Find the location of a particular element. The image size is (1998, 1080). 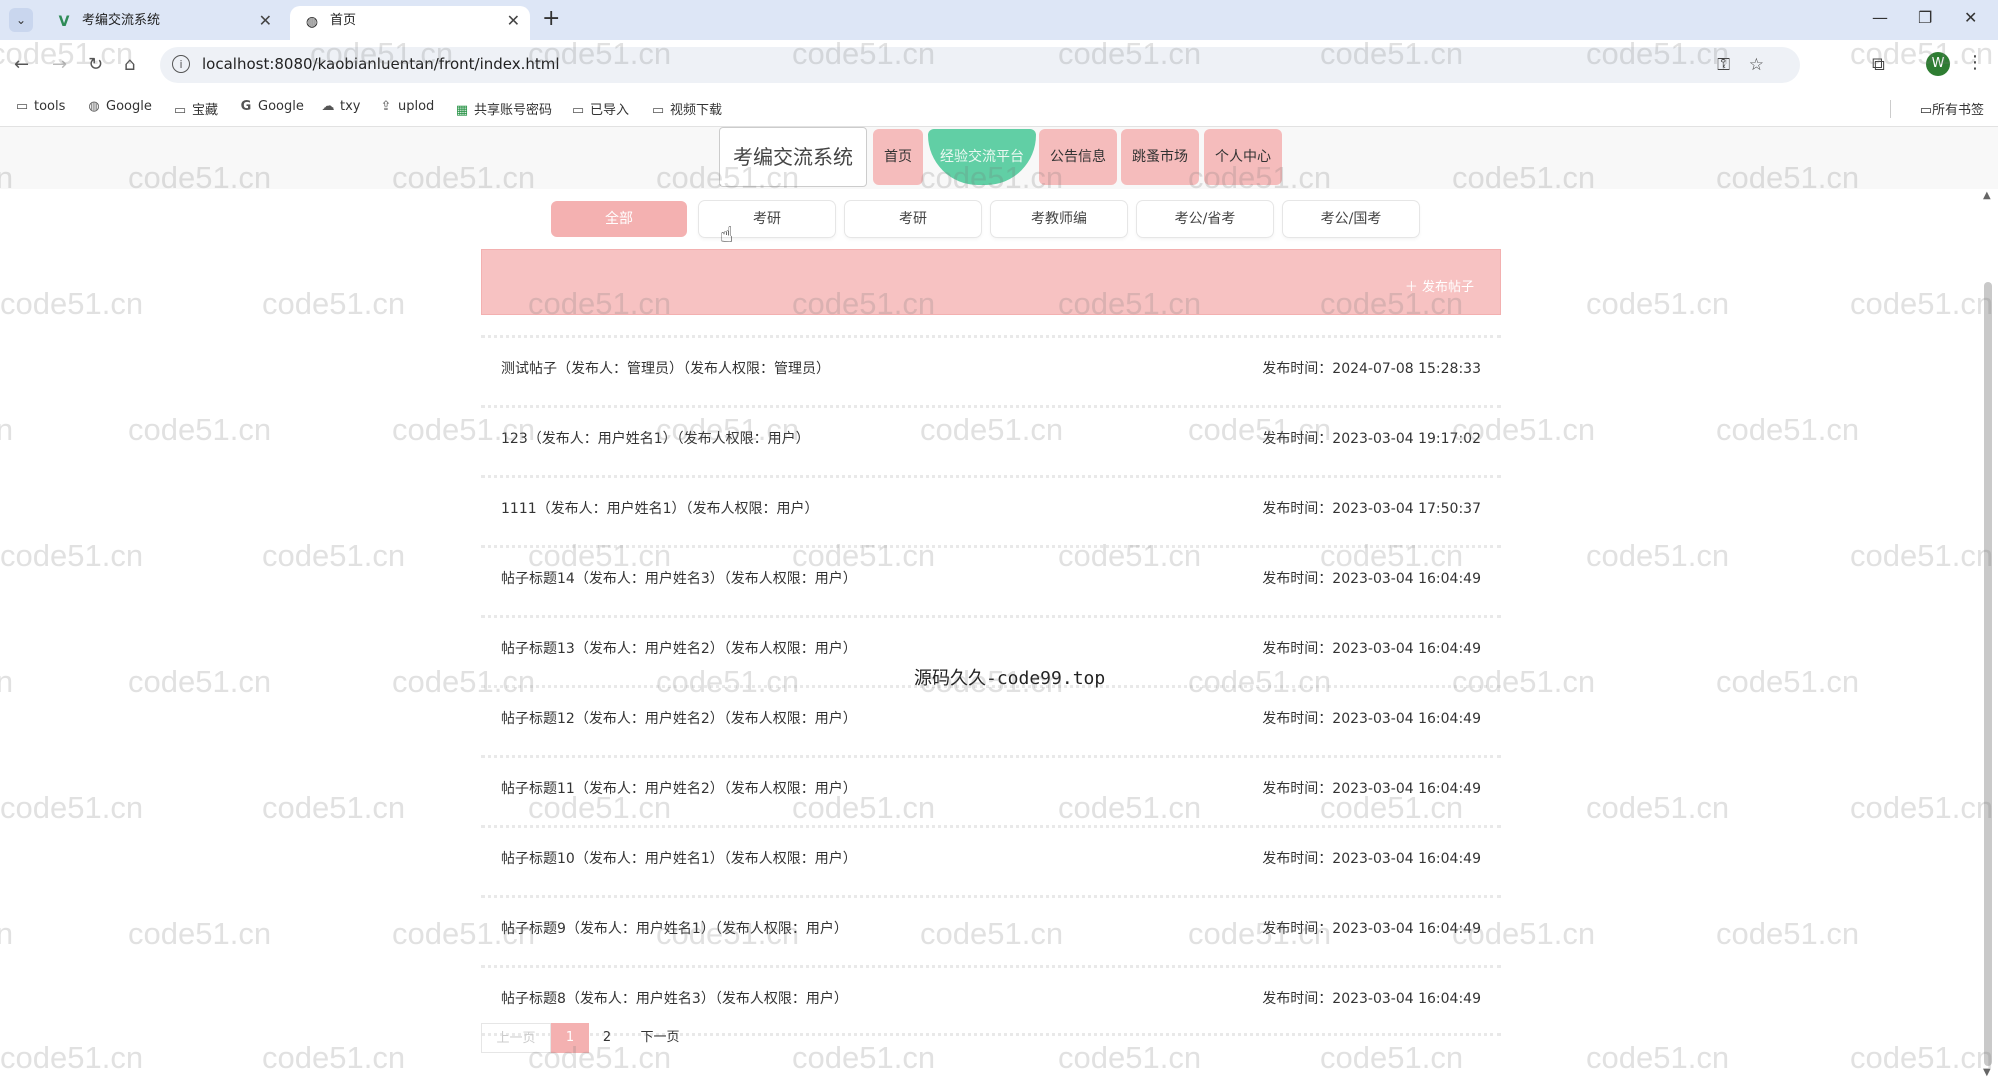

star-icon: ☆ is located at coordinates (1756, 65).